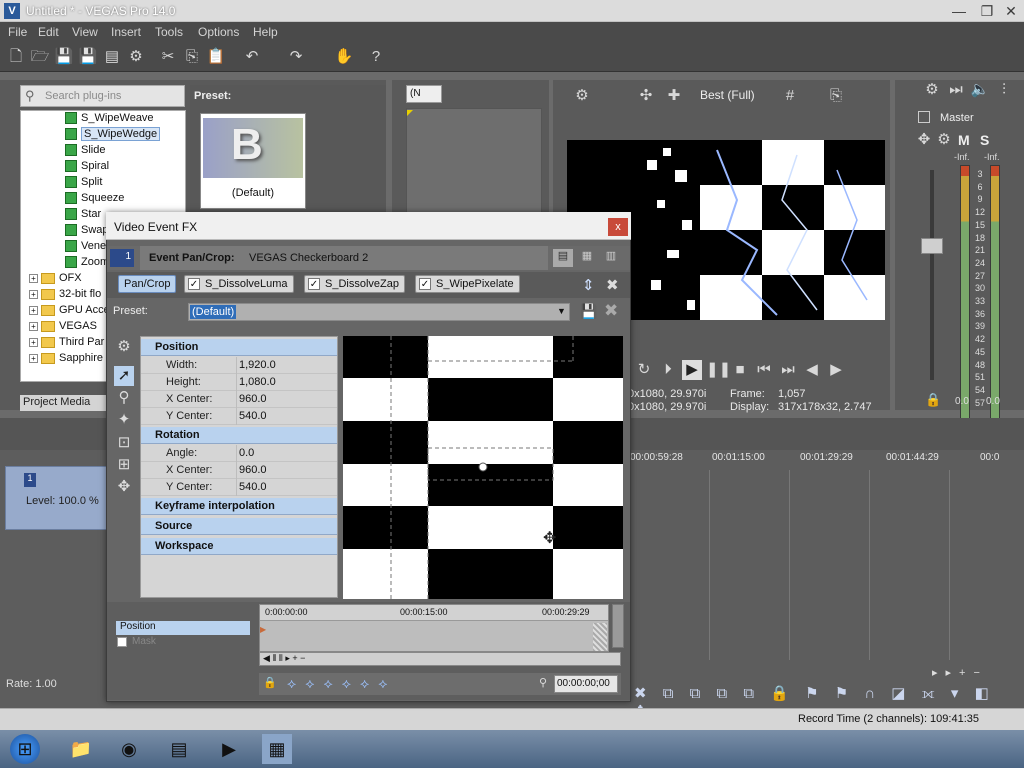  Describe the element at coordinates (48, 32) in the screenshot. I see `menu-edit: Edit` at that location.